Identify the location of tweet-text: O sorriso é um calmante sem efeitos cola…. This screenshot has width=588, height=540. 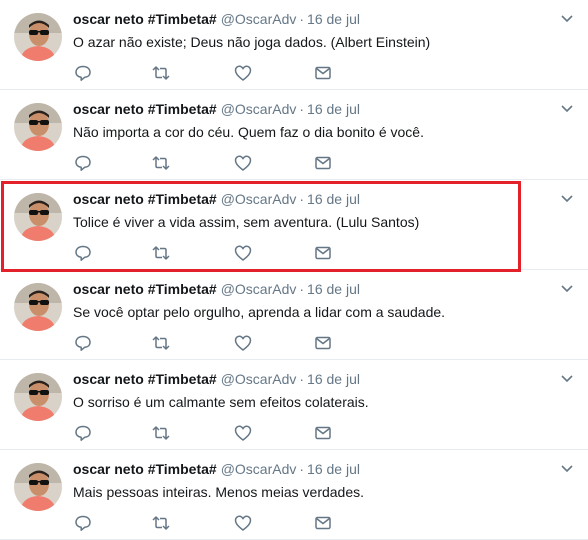
(221, 402).